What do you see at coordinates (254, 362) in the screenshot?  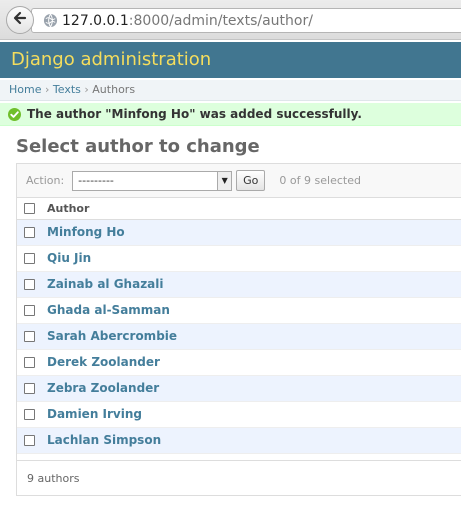 I see `author-cell: Derek Zoolander` at bounding box center [254, 362].